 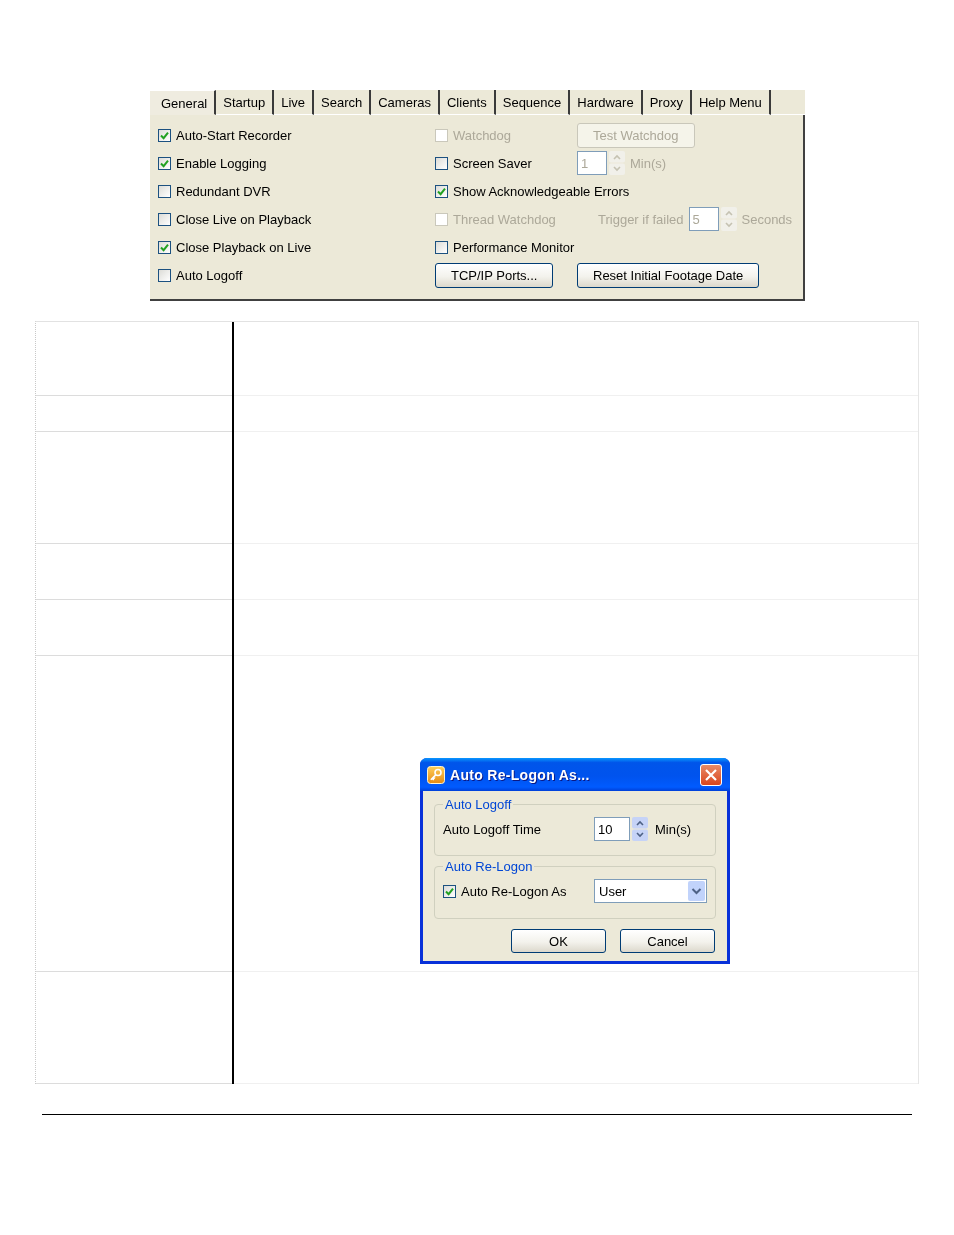 I want to click on push-button: OK, so click(x=558, y=941).